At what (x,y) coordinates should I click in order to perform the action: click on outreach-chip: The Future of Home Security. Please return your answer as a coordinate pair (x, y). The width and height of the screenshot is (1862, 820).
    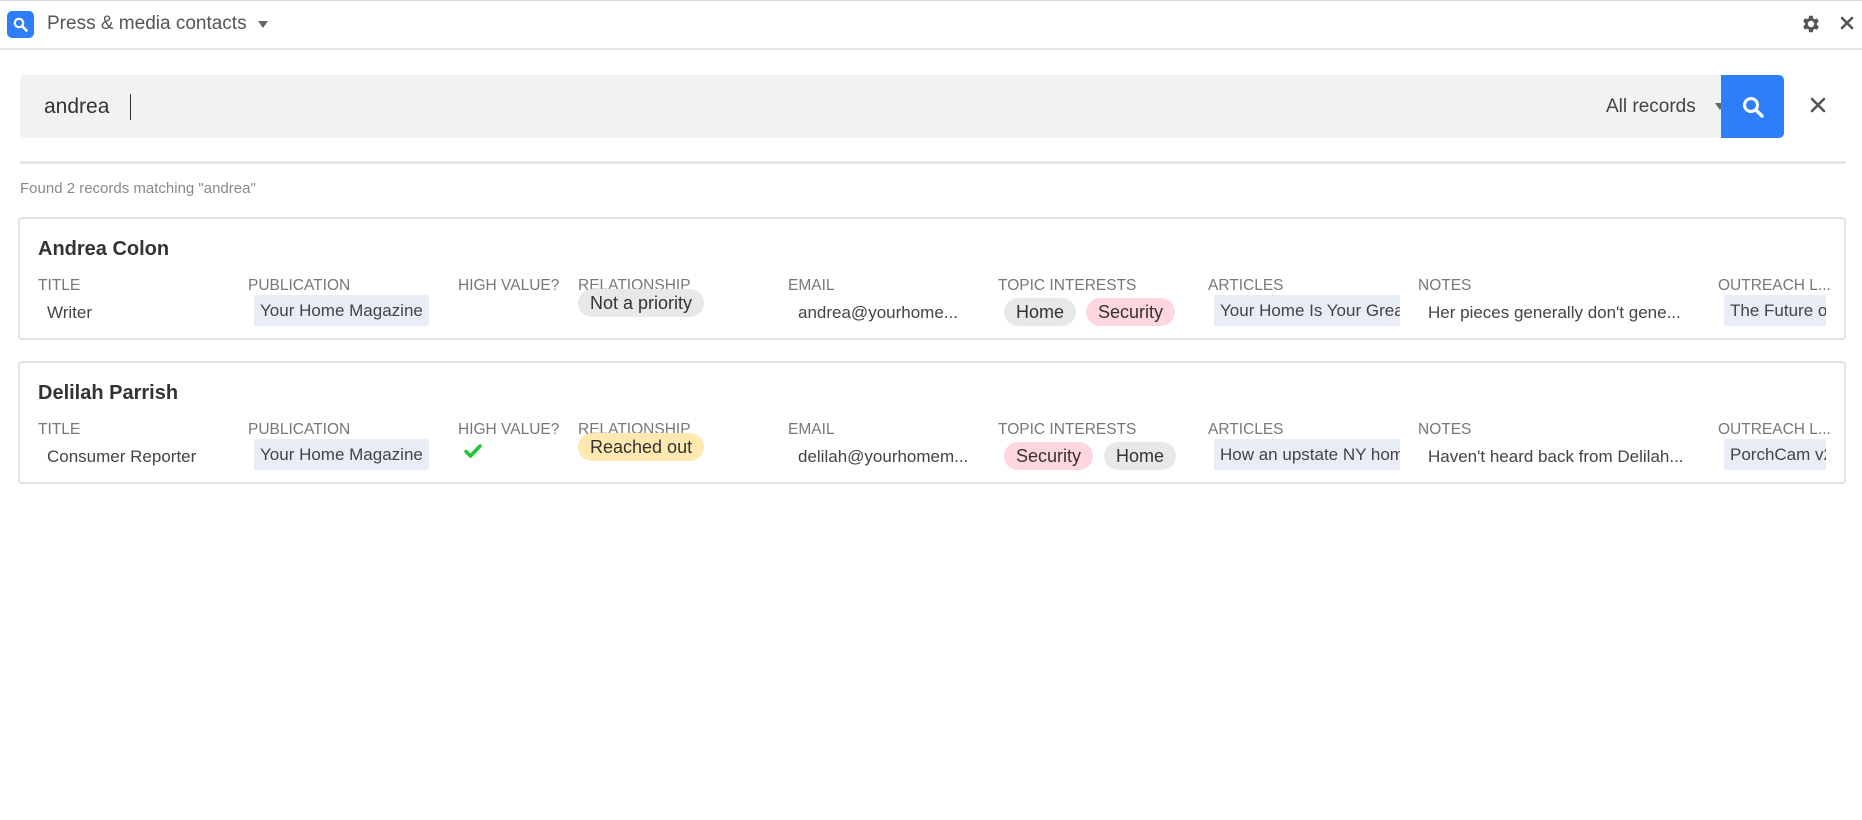
    Looking at the image, I should click on (1775, 310).